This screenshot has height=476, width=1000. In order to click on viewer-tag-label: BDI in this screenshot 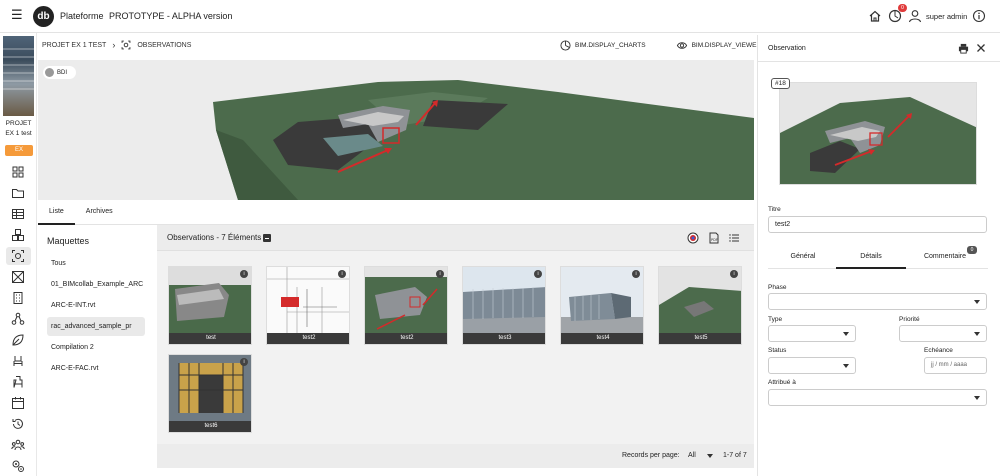, I will do `click(62, 72)`.